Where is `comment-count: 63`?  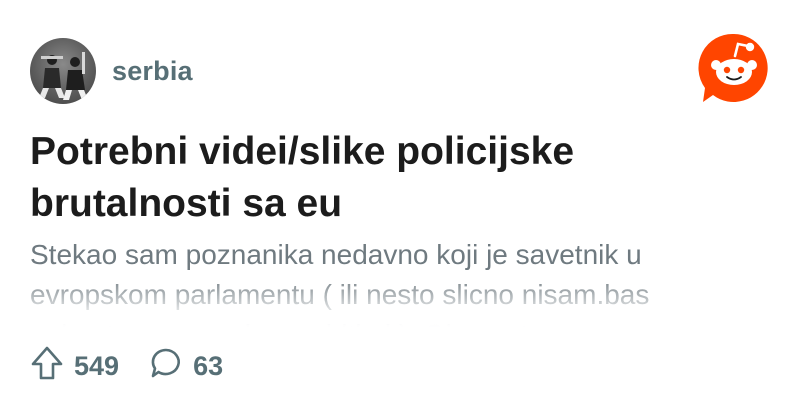
comment-count: 63 is located at coordinates (208, 365).